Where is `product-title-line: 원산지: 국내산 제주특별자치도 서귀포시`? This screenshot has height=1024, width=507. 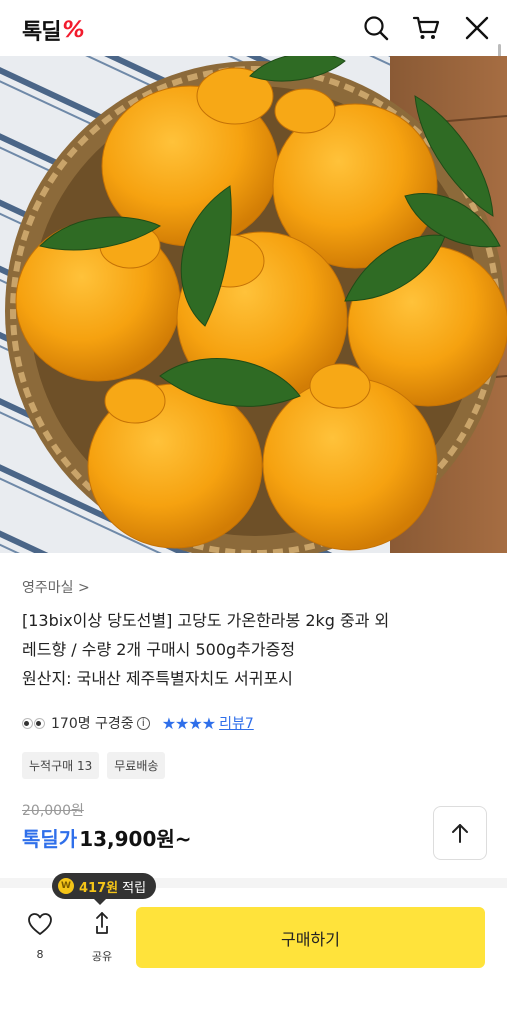 product-title-line: 원산지: 국내산 제주특별자치도 서귀포시 is located at coordinates (157, 678).